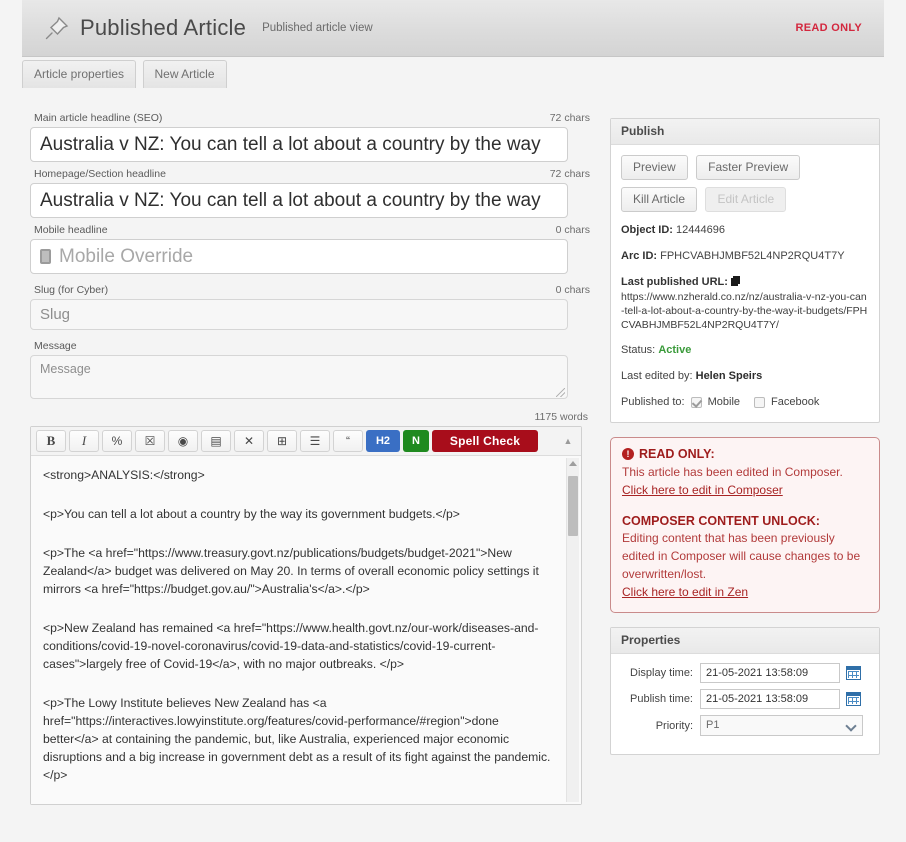  Describe the element at coordinates (573, 506) in the screenshot. I see `scrollbar-thumb` at that location.